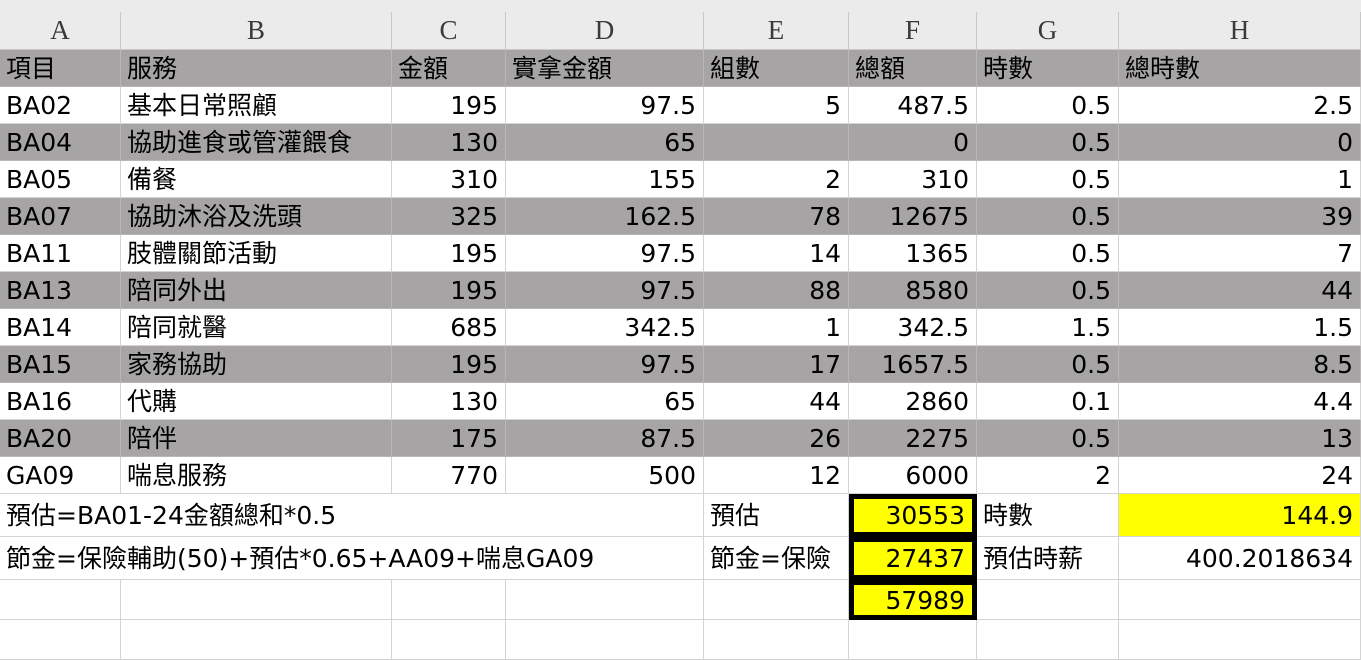 The height and width of the screenshot is (660, 1361). I want to click on total-value: 57989, so click(913, 600).